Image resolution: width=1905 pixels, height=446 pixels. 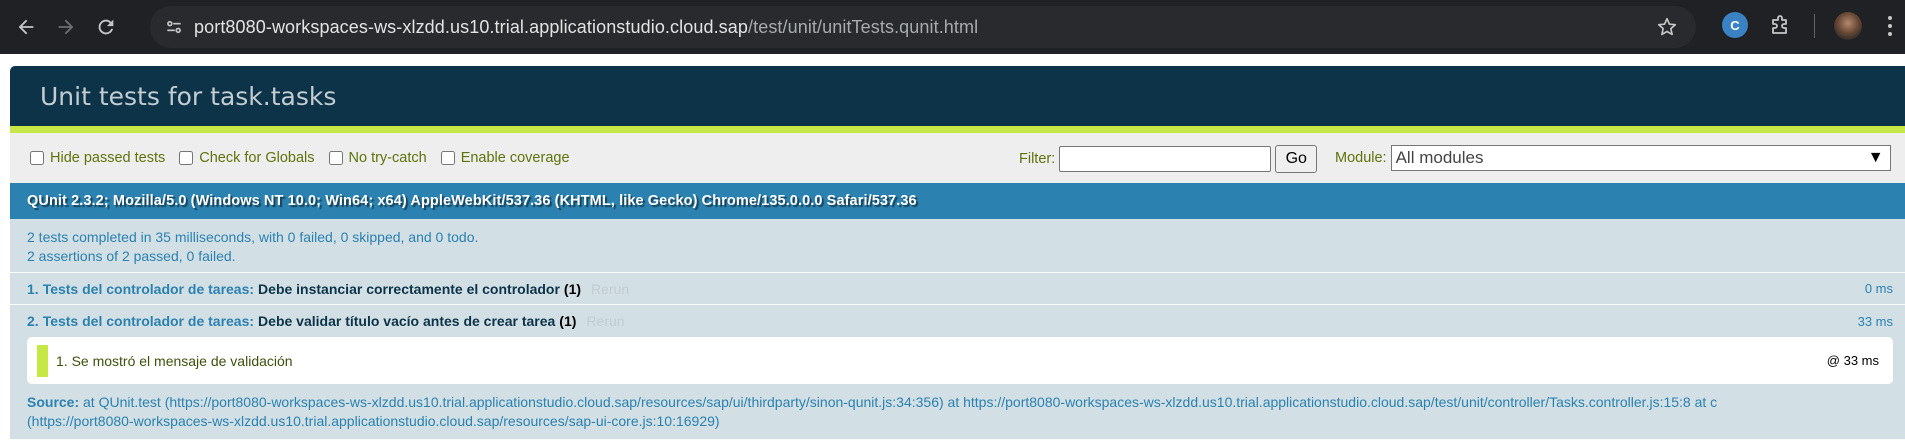 I want to click on no-try-catch-option: No try-catch, so click(x=377, y=158).